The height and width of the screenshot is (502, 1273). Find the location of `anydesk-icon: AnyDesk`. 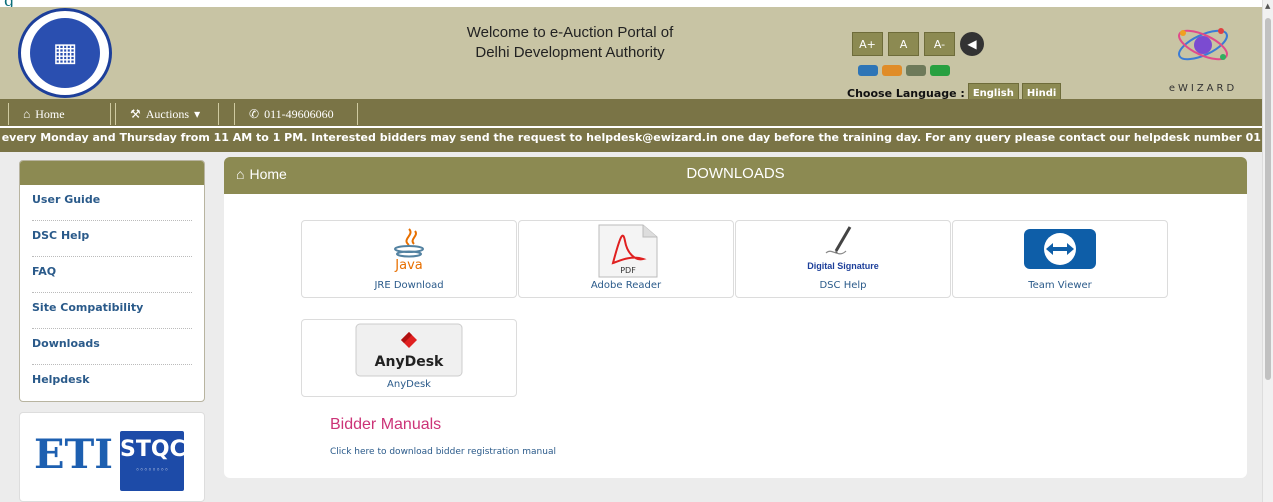

anydesk-icon: AnyDesk is located at coordinates (409, 350).